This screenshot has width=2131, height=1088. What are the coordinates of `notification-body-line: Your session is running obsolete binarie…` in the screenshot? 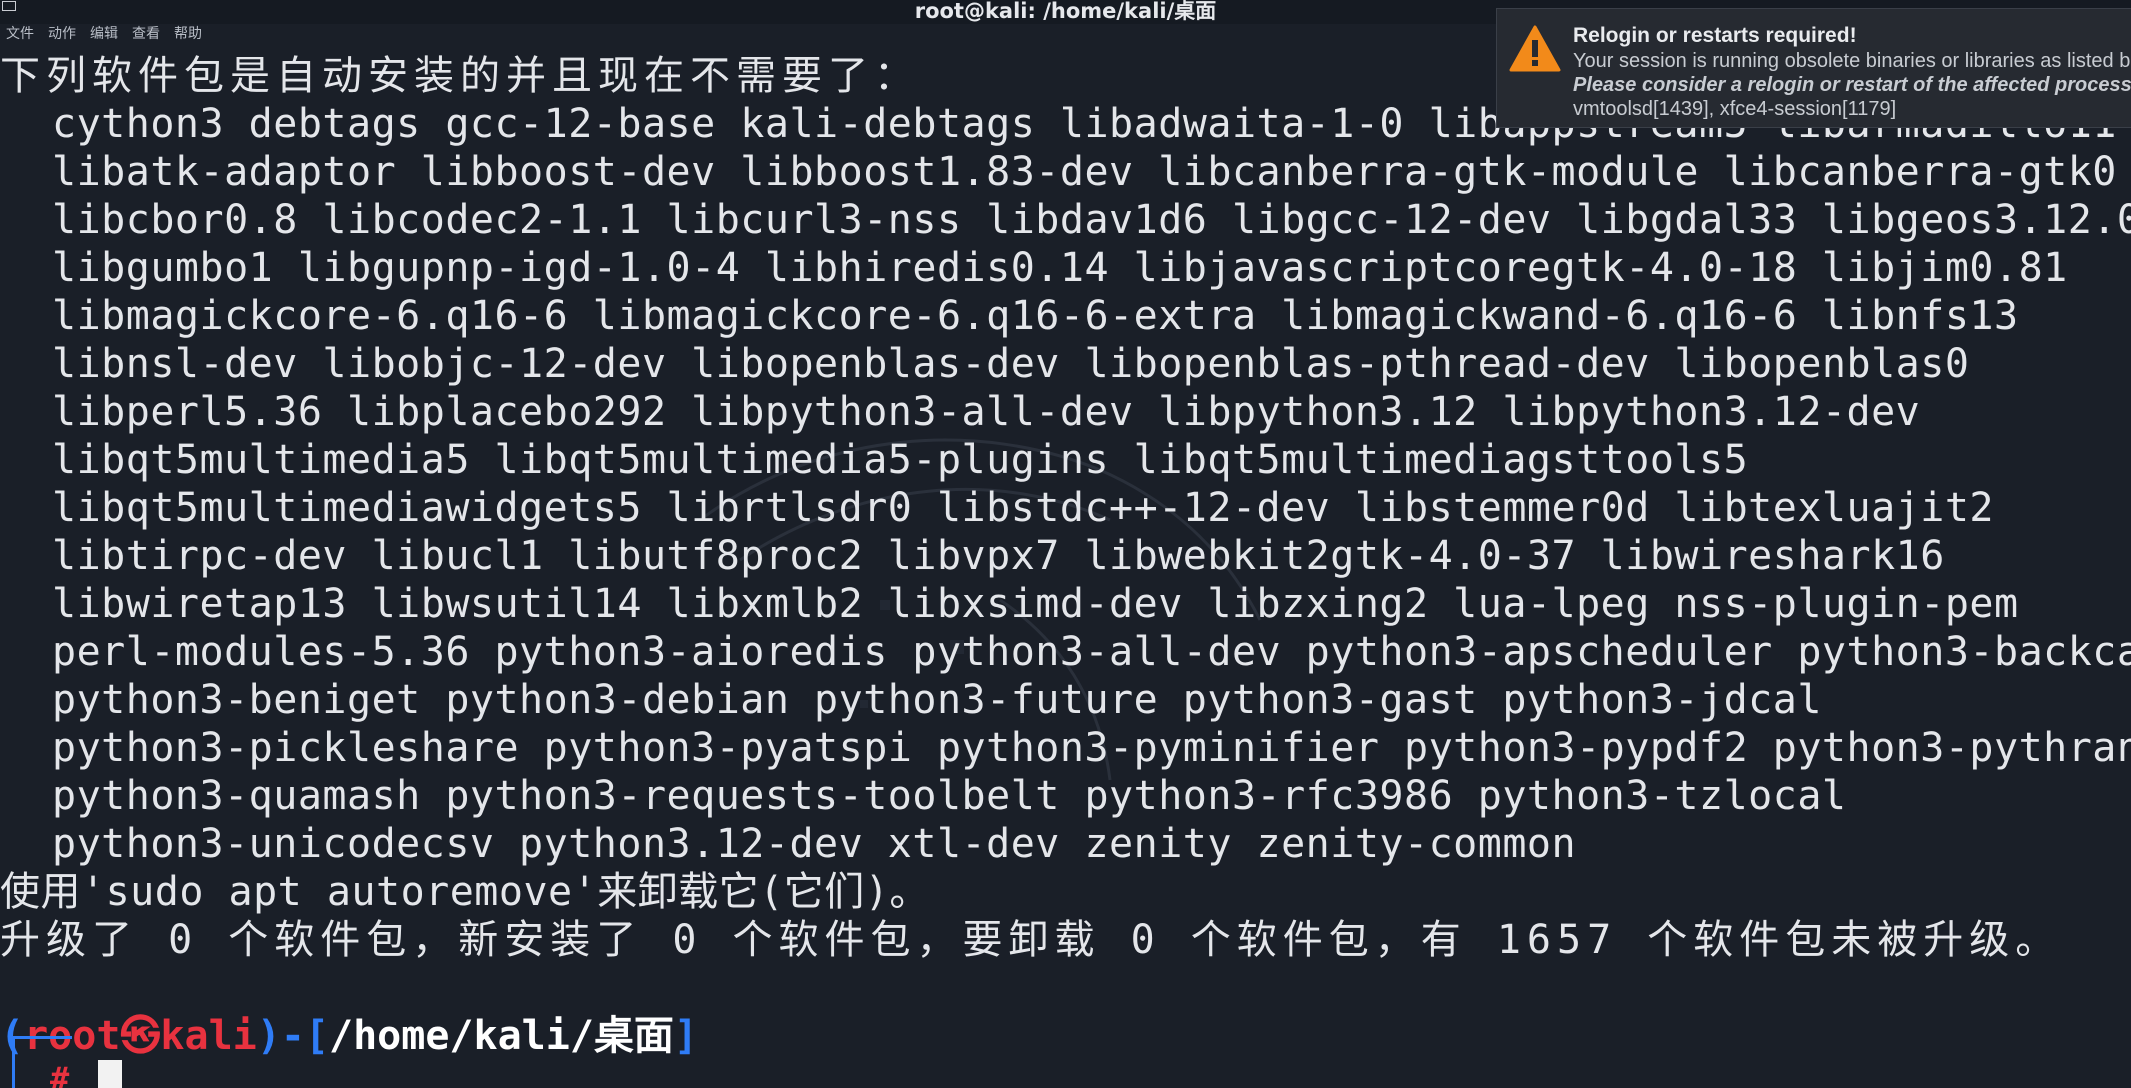 It's located at (1852, 61).